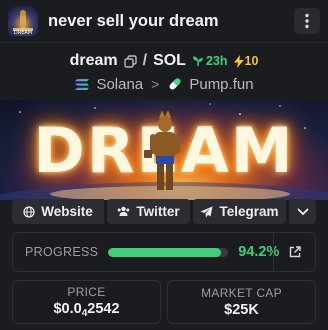 This screenshot has width=328, height=330. I want to click on boost-count-value: 10, so click(251, 61).